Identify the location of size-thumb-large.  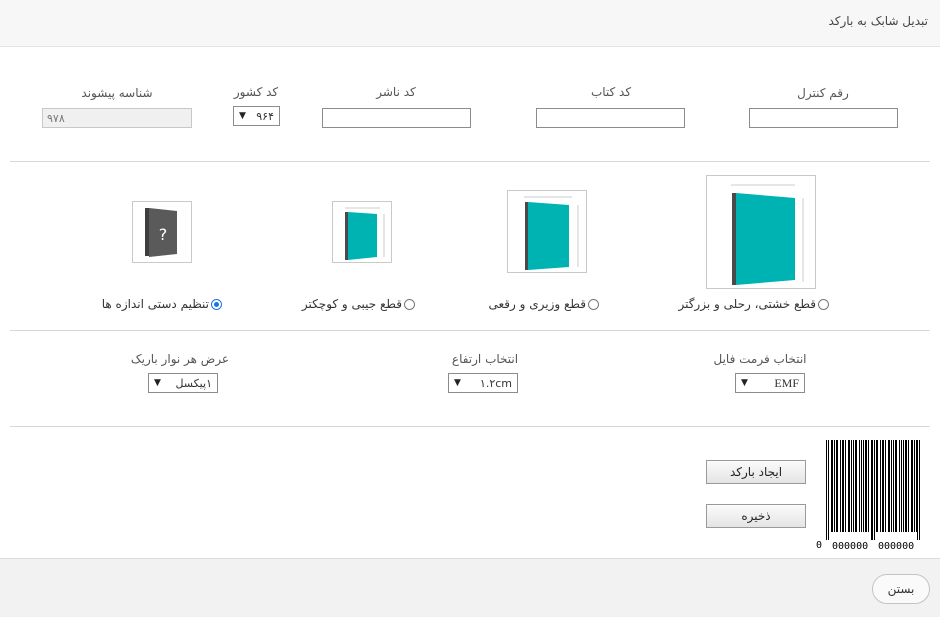
(761, 232).